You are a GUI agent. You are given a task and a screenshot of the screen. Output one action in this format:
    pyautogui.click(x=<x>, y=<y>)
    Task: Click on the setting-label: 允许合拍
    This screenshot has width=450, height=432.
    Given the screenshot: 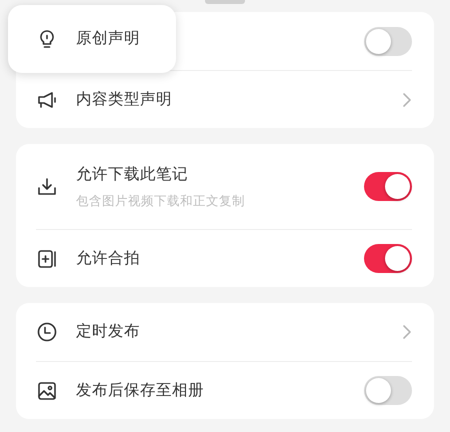 What is the action you would take?
    pyautogui.click(x=108, y=258)
    